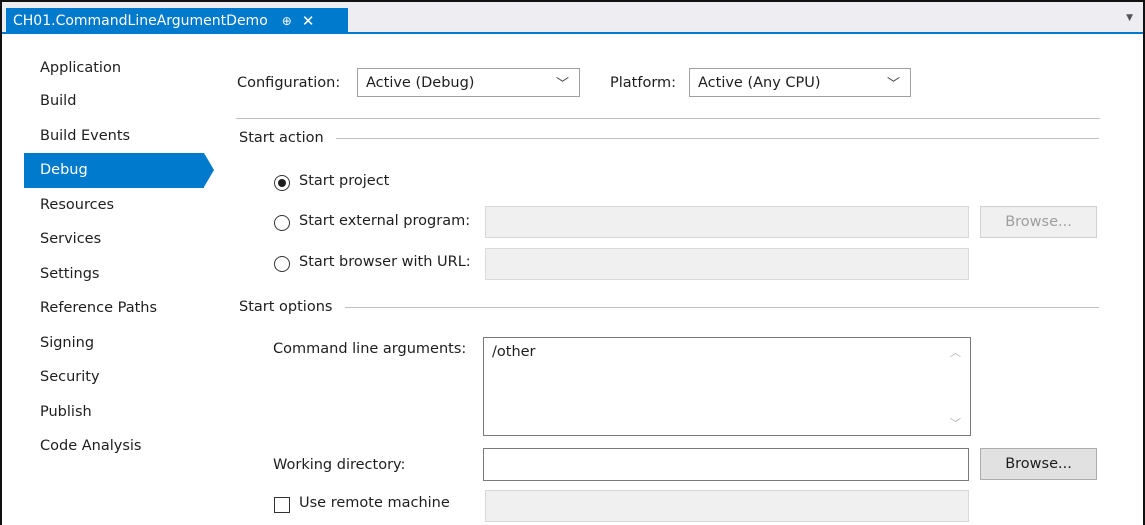  I want to click on start-browser-url-label: Start browser with URL:, so click(385, 262).